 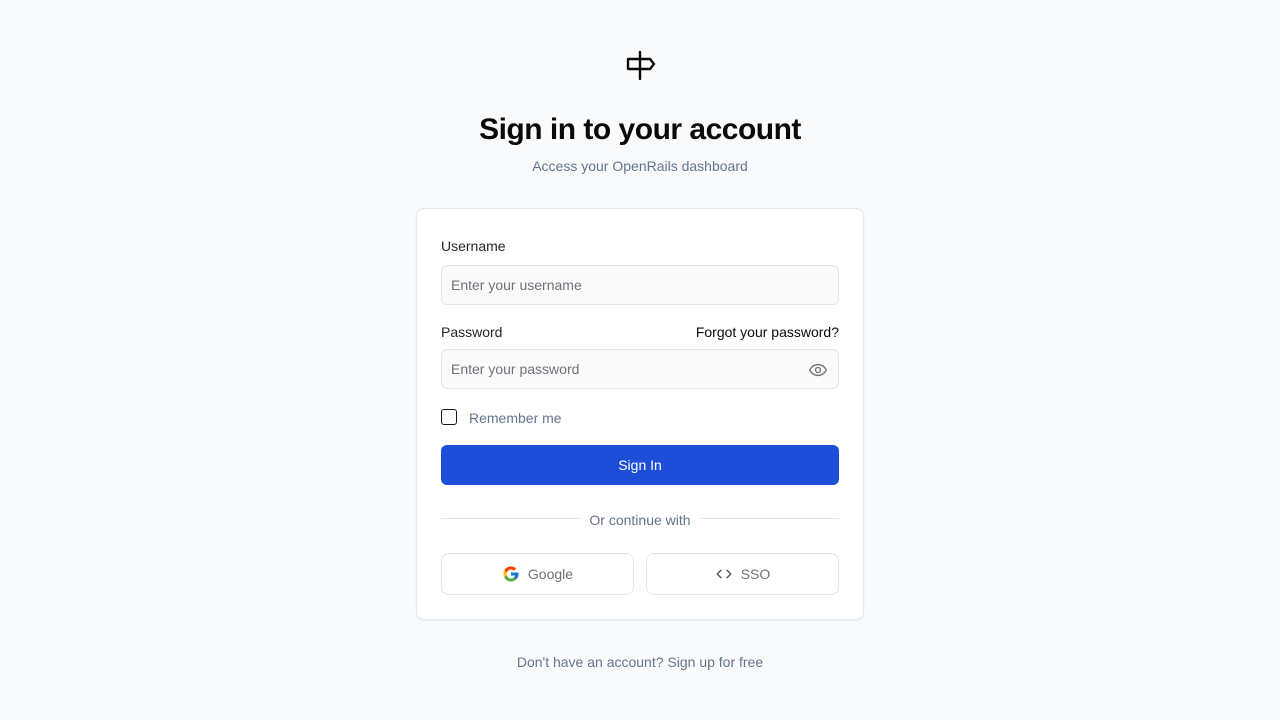 I want to click on sign-in-button: Sign In, so click(x=640, y=465).